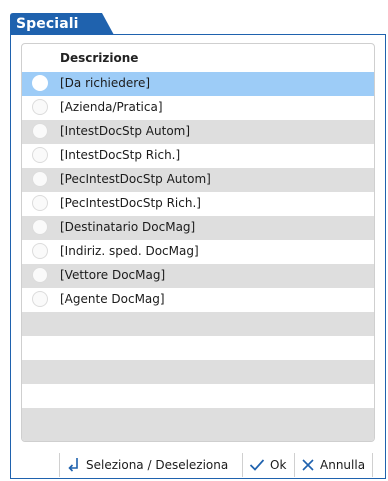  I want to click on list-item: [IntestDocStp Autom], so click(198, 132).